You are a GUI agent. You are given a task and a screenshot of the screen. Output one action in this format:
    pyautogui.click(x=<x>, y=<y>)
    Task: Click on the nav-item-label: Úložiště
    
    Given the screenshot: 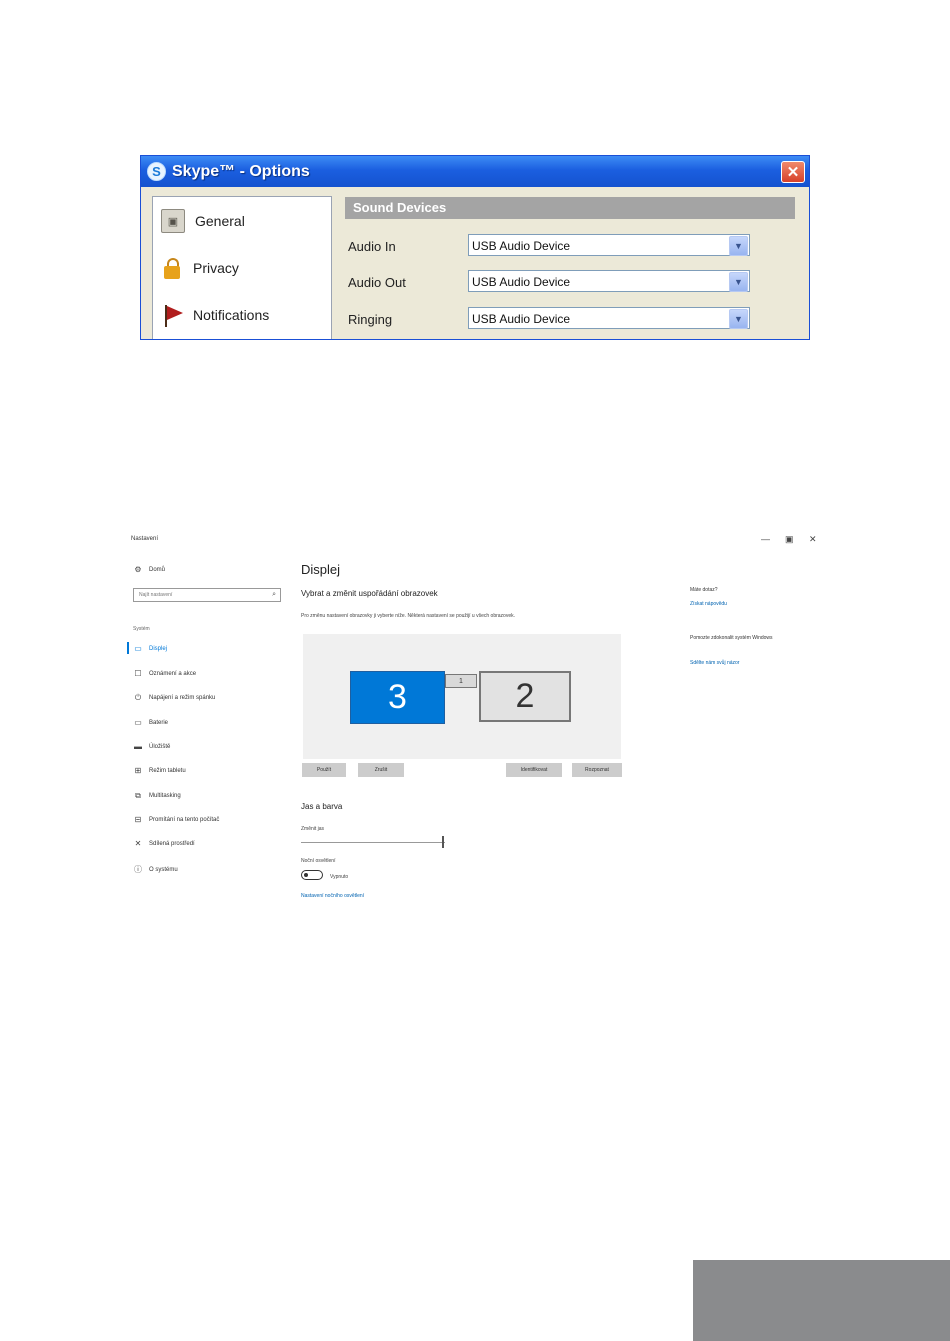 What is the action you would take?
    pyautogui.click(x=160, y=746)
    